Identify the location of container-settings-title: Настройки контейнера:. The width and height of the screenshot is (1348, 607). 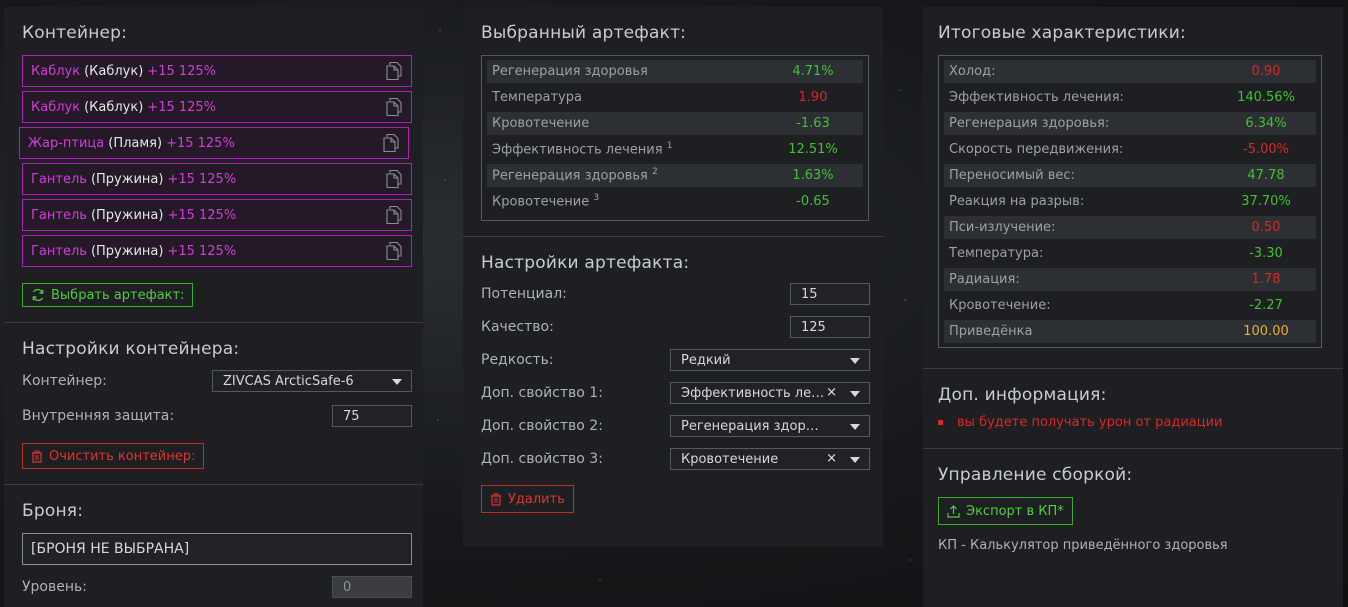
(131, 349).